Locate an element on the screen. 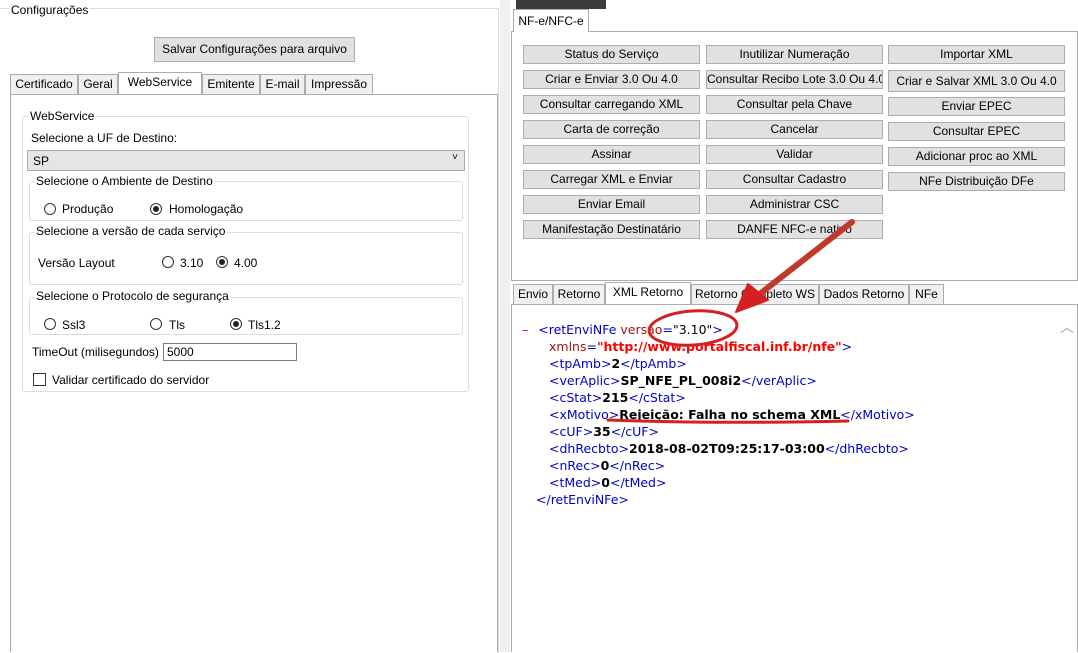 The image size is (1078, 653). nfe-distribuicao-dfe-button: NFe Distribuição DFe is located at coordinates (976, 181).